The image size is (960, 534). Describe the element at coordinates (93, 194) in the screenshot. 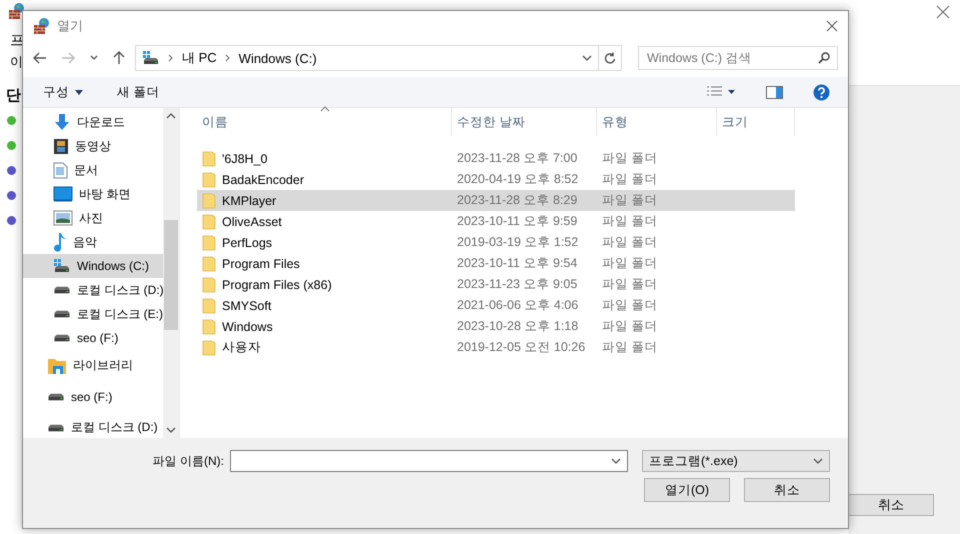

I see `nav-item: 바탕 화면` at that location.